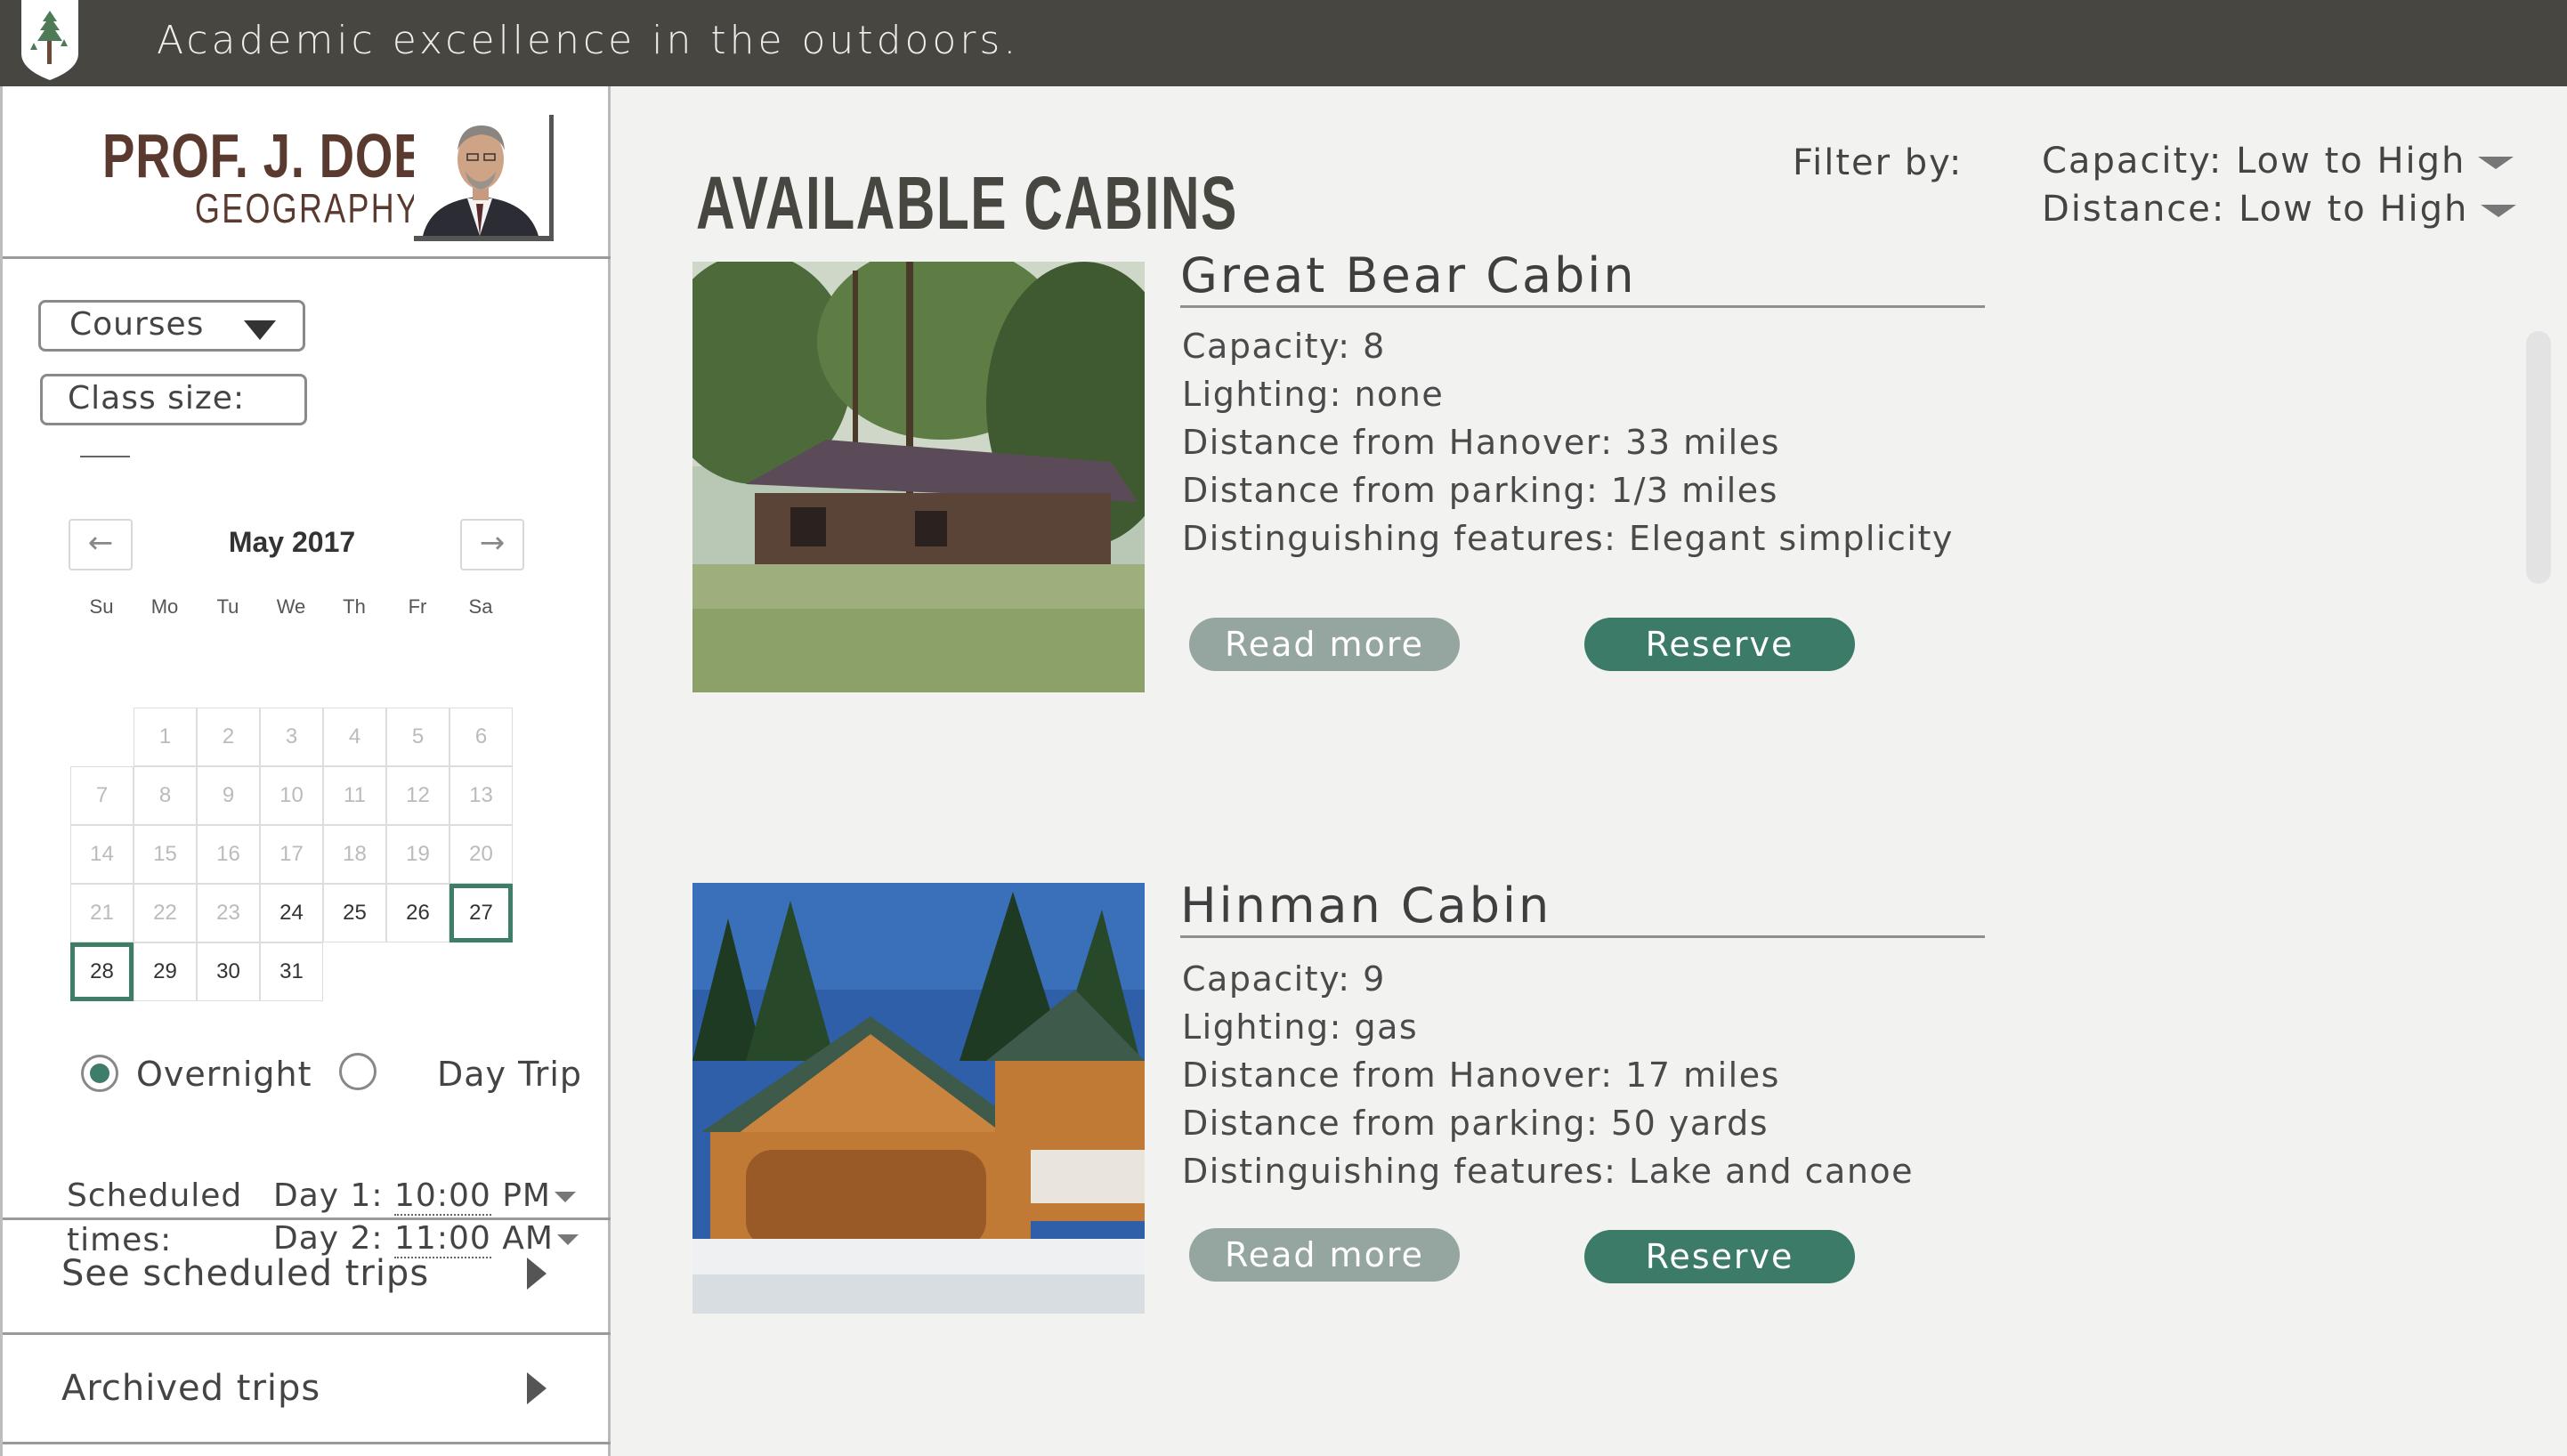 This screenshot has height=1456, width=2567. I want to click on cabin-name: Great Bear Cabin, so click(1582, 277).